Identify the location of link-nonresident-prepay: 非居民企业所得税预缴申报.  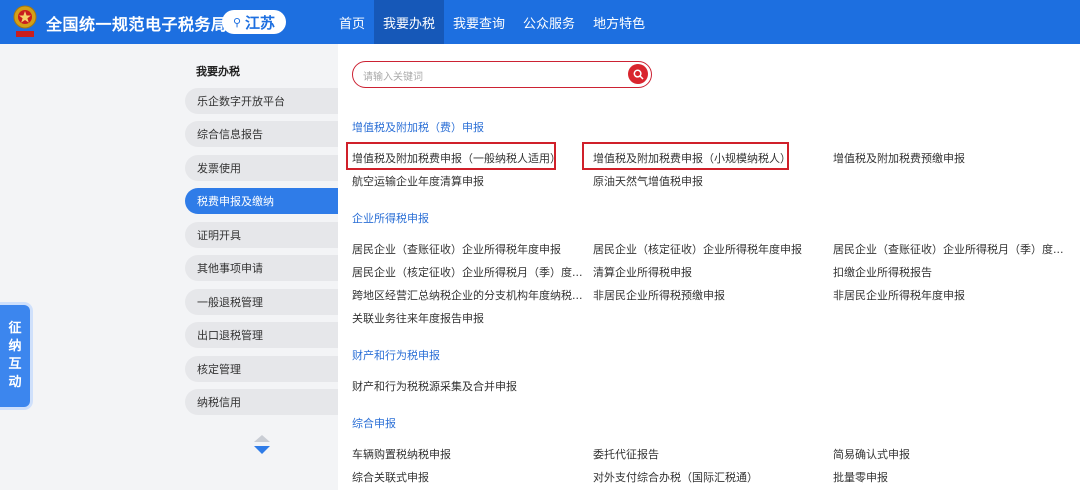
(659, 295).